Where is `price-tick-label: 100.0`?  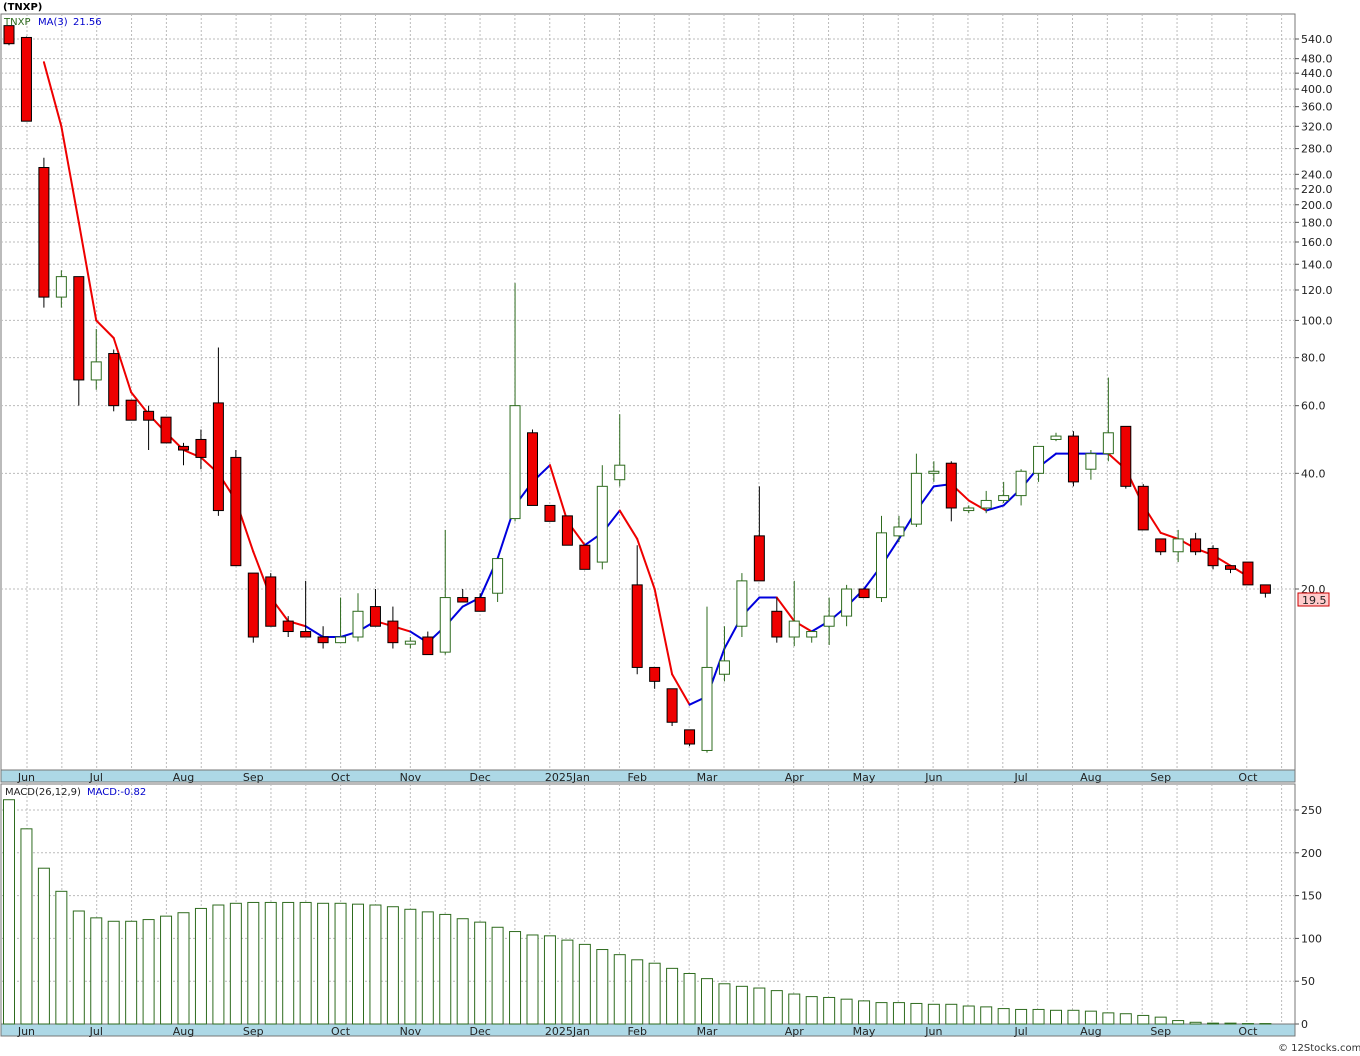 price-tick-label: 100.0 is located at coordinates (1317, 320).